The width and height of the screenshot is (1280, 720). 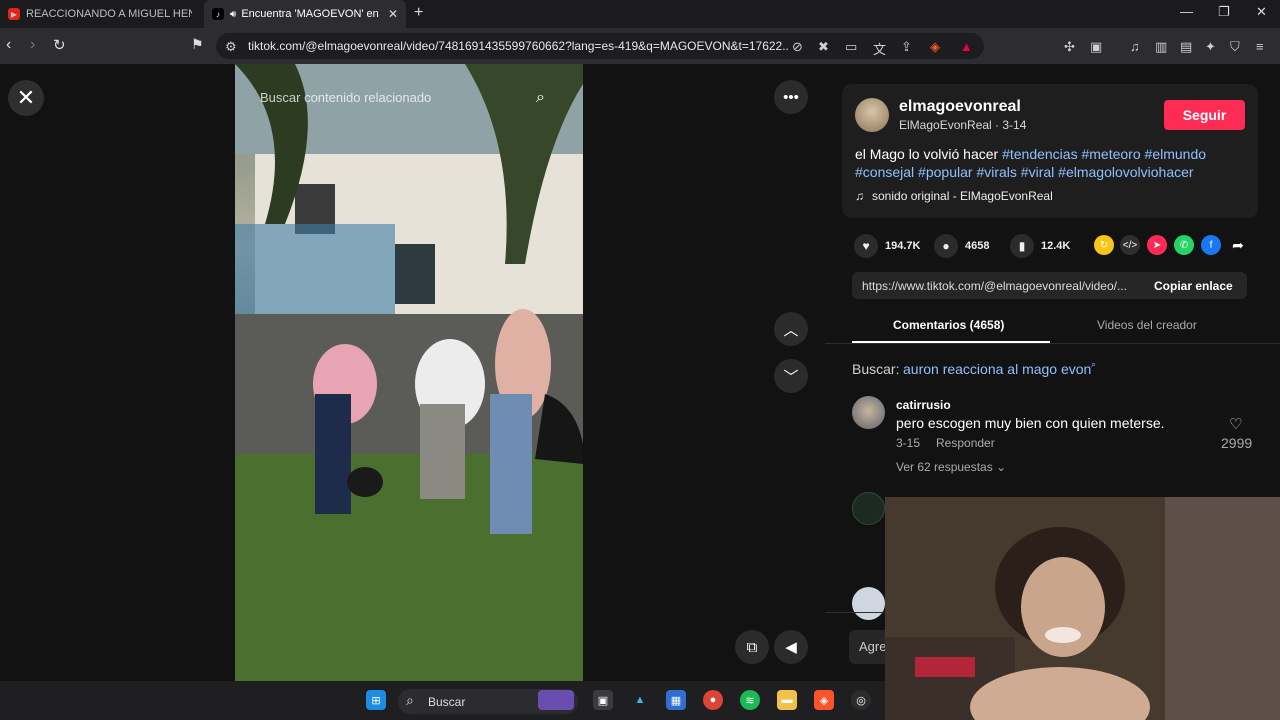 I want to click on hashtag-link: #elmundo, so click(x=1176, y=154).